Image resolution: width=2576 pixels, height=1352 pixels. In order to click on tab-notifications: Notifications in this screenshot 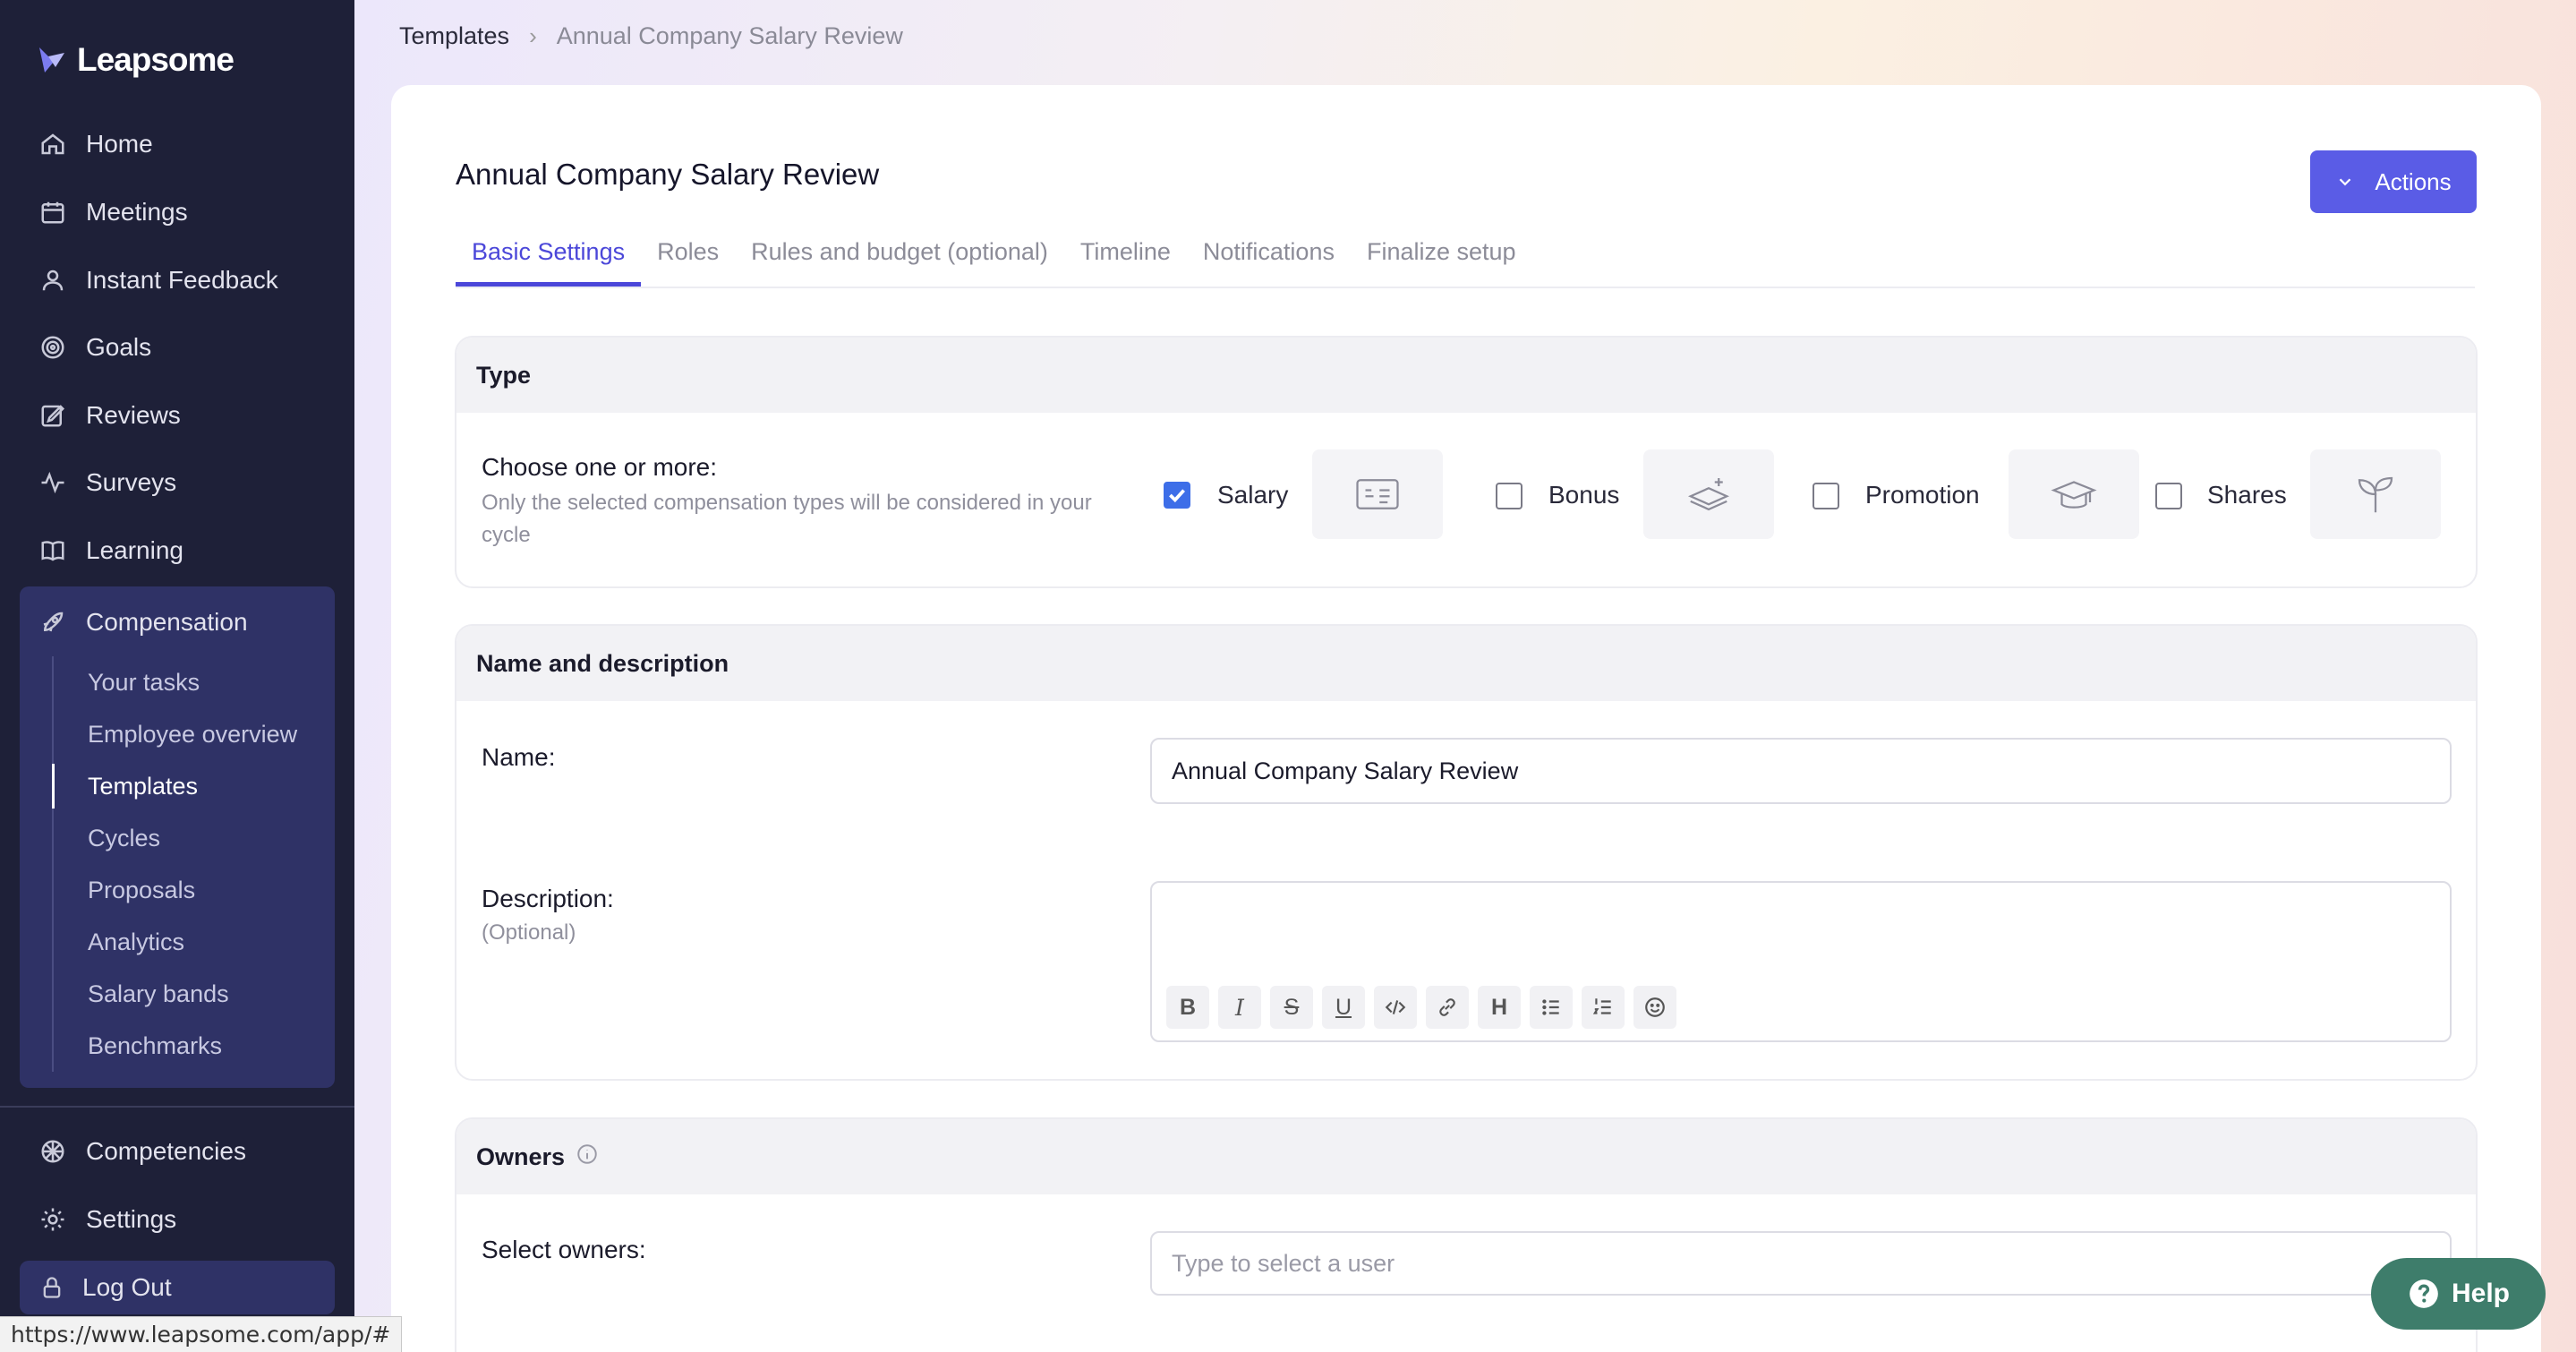, I will do `click(1269, 261)`.